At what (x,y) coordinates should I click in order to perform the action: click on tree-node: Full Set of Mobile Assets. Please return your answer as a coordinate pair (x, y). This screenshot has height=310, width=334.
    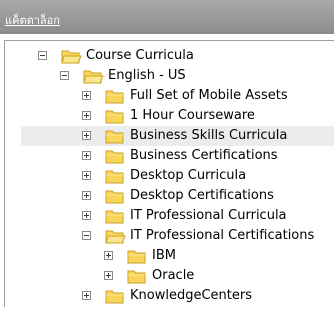
    Looking at the image, I should click on (169, 96).